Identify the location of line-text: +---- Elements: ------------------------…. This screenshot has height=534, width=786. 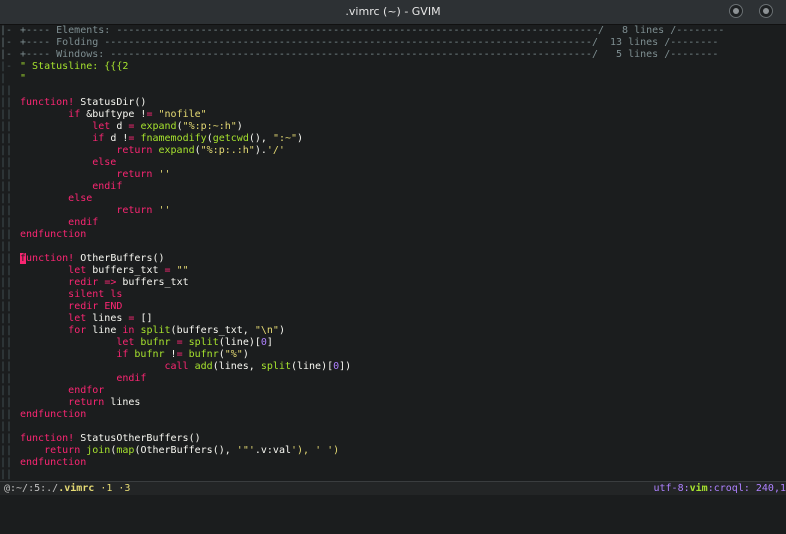
(372, 30).